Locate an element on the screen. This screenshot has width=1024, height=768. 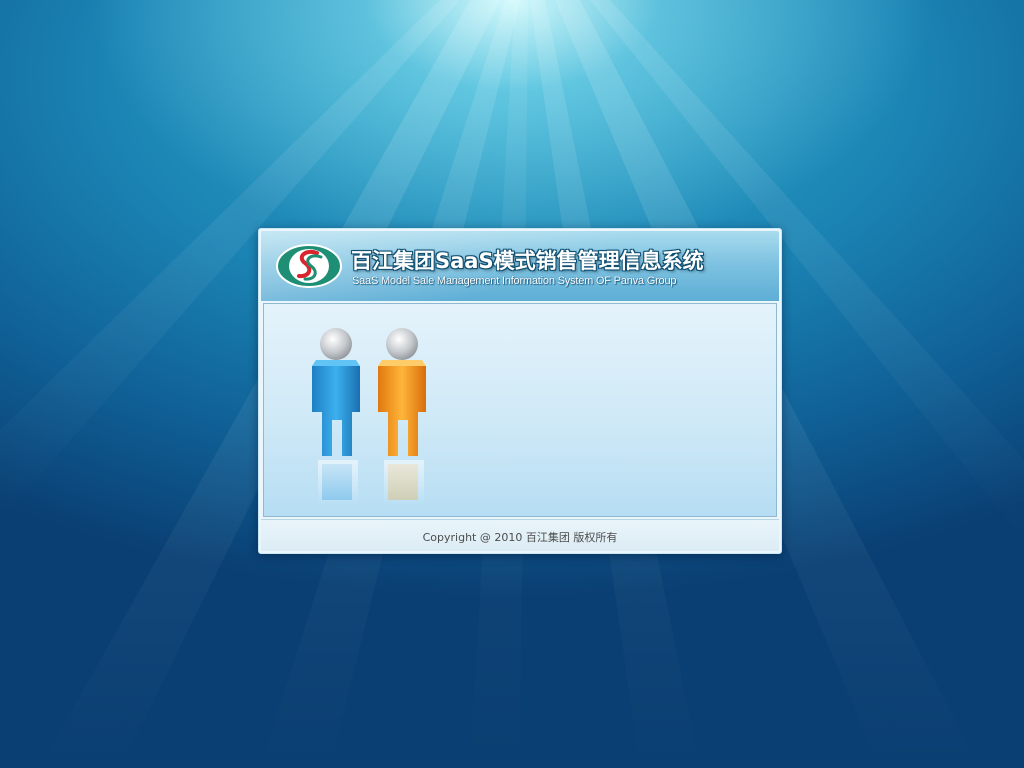
two-users-icon is located at coordinates (369, 416).